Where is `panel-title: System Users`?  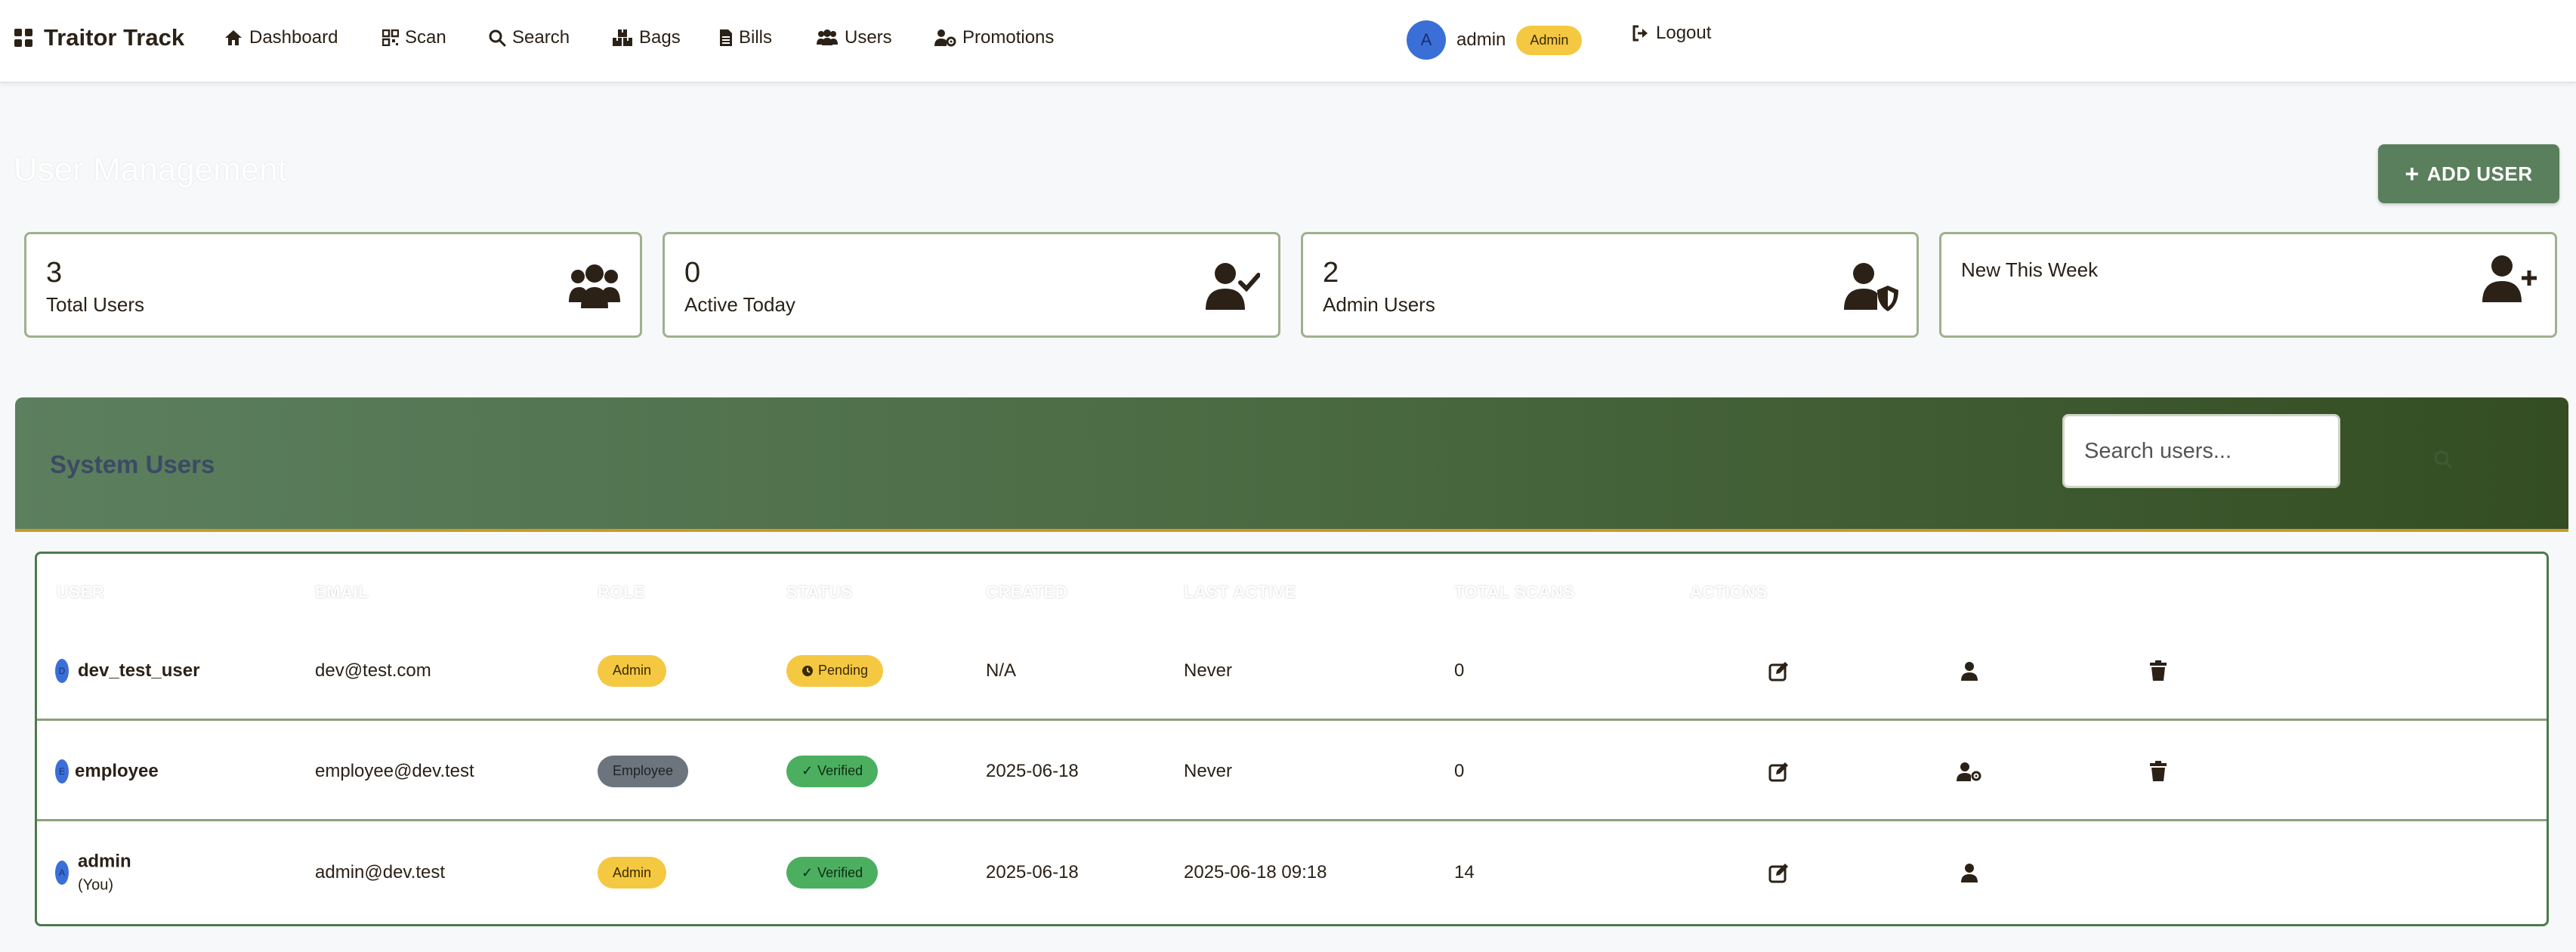 panel-title: System Users is located at coordinates (132, 464).